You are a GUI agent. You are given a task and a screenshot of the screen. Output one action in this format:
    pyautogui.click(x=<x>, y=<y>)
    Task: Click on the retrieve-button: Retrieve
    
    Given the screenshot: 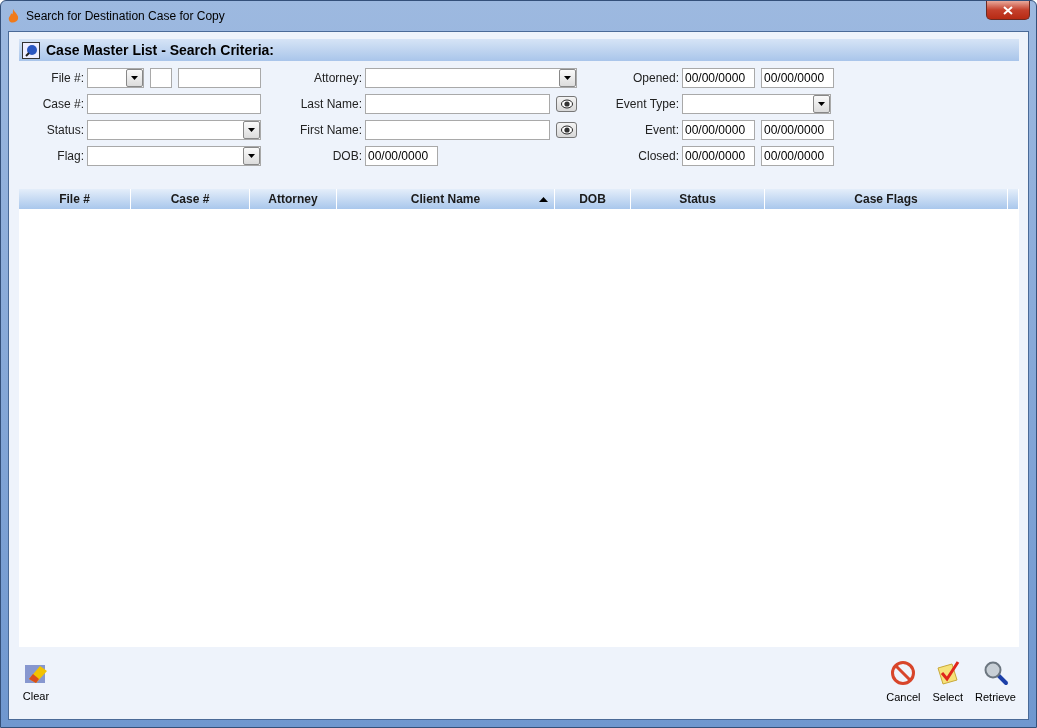 What is the action you would take?
    pyautogui.click(x=995, y=681)
    